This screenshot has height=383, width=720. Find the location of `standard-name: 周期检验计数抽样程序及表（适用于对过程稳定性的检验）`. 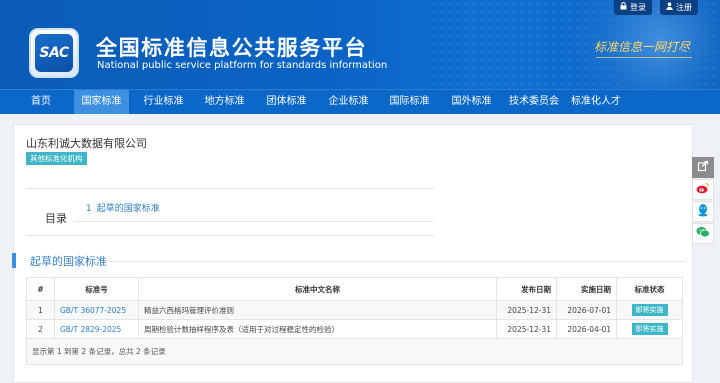

standard-name: 周期检验计数抽样程序及表（适用于对过程稳定性的检验） is located at coordinates (317, 329).